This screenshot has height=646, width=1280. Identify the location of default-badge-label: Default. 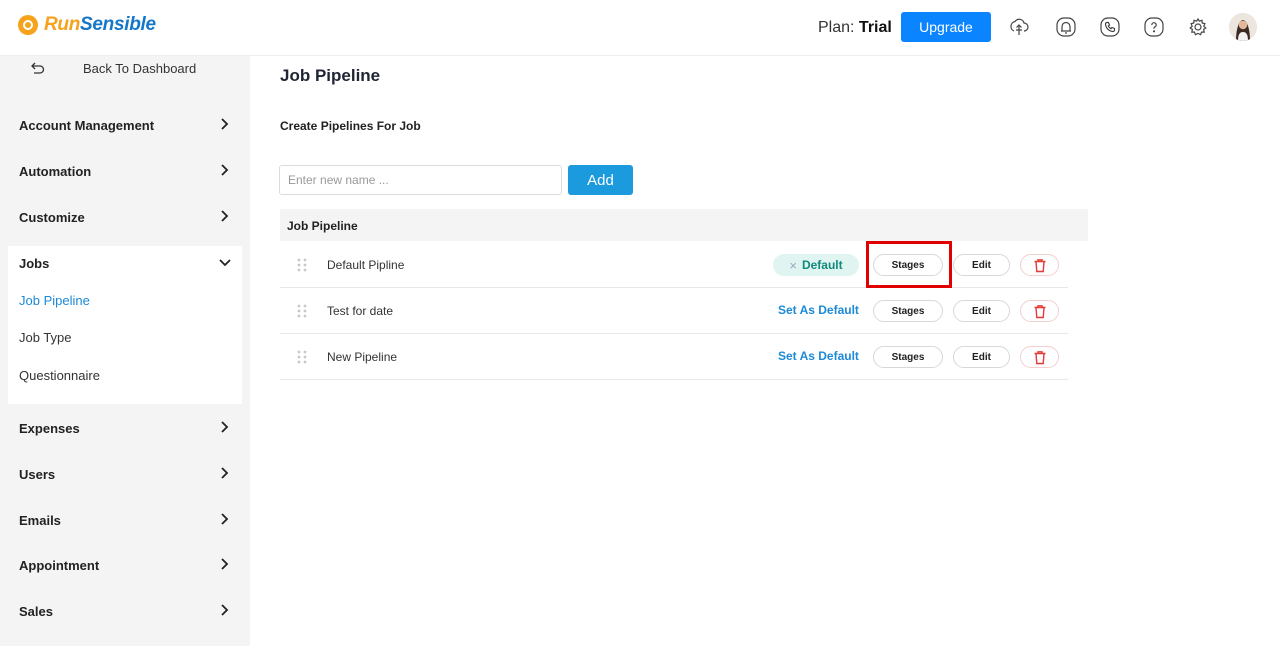
(822, 265).